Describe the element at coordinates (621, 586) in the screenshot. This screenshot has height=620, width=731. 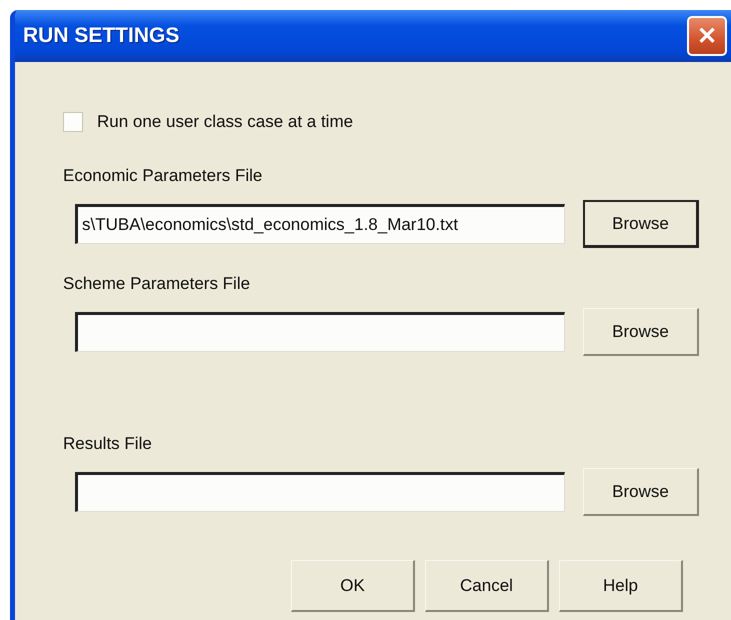
I see `dialog-button: Help` at that location.